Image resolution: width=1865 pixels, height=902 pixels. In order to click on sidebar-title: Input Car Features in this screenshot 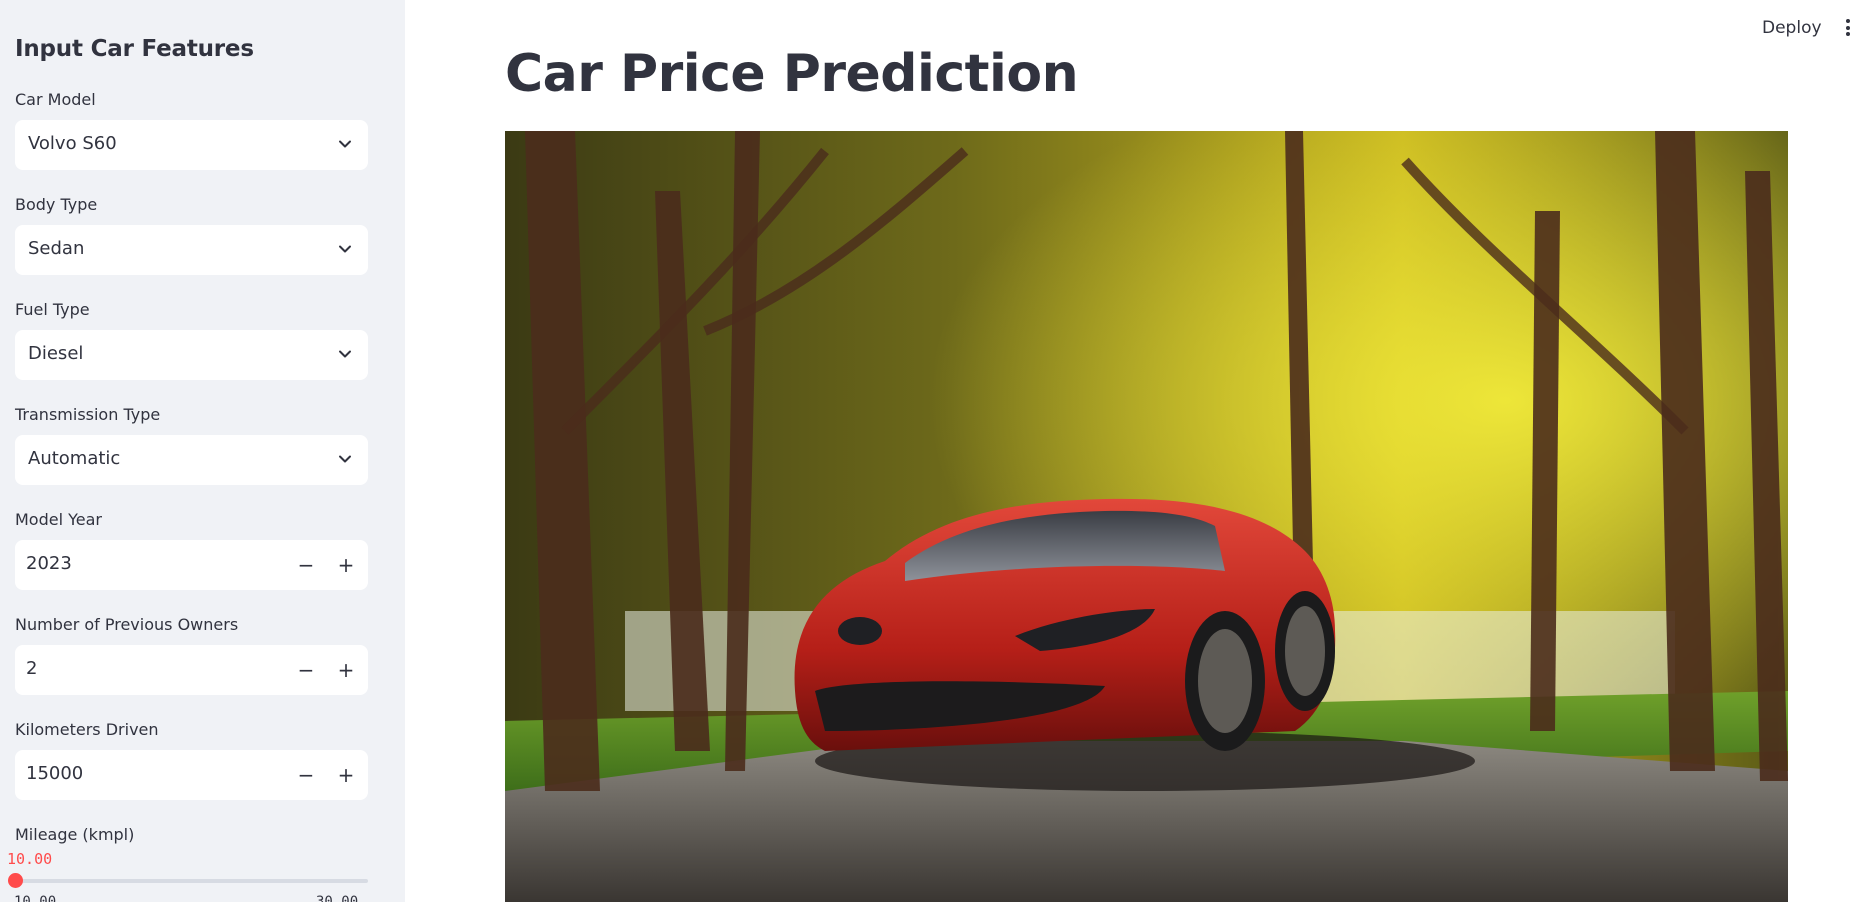, I will do `click(134, 49)`.